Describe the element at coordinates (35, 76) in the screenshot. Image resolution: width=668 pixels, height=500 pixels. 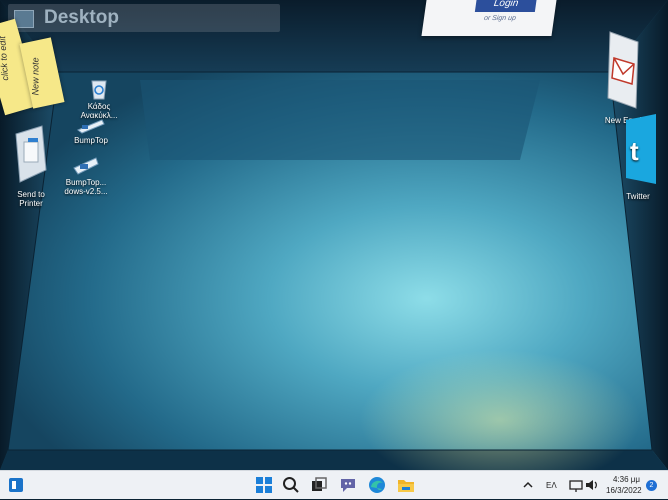
I see `new-note-label: New note` at that location.